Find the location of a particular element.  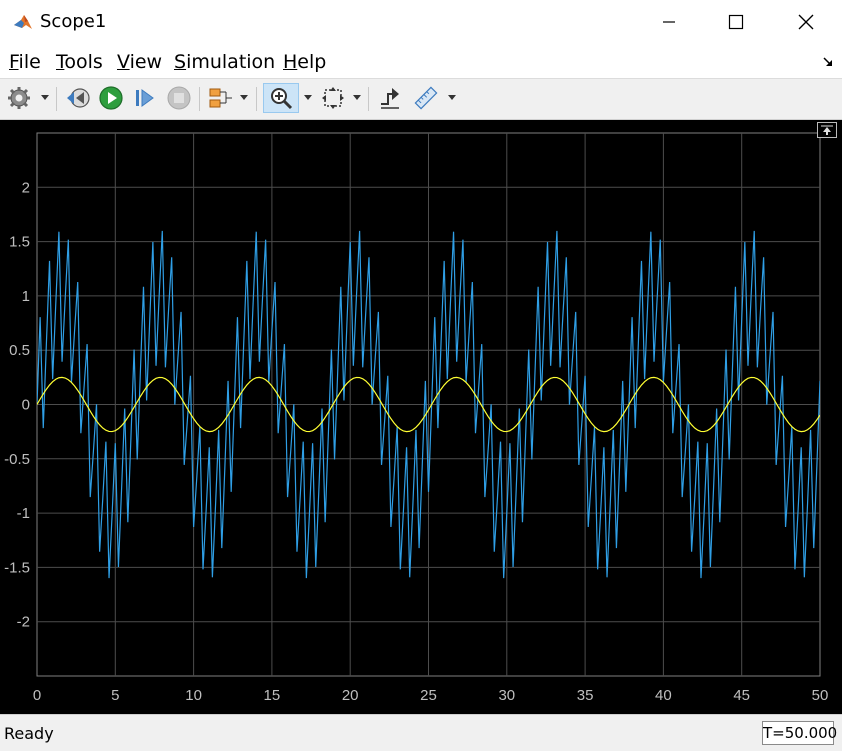

menu-tools: Tools is located at coordinates (79, 62).